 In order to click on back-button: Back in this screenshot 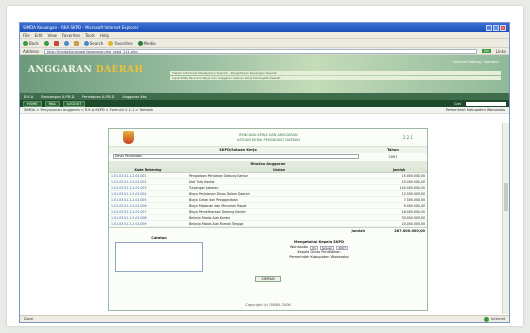, I will do `click(31, 43)`.